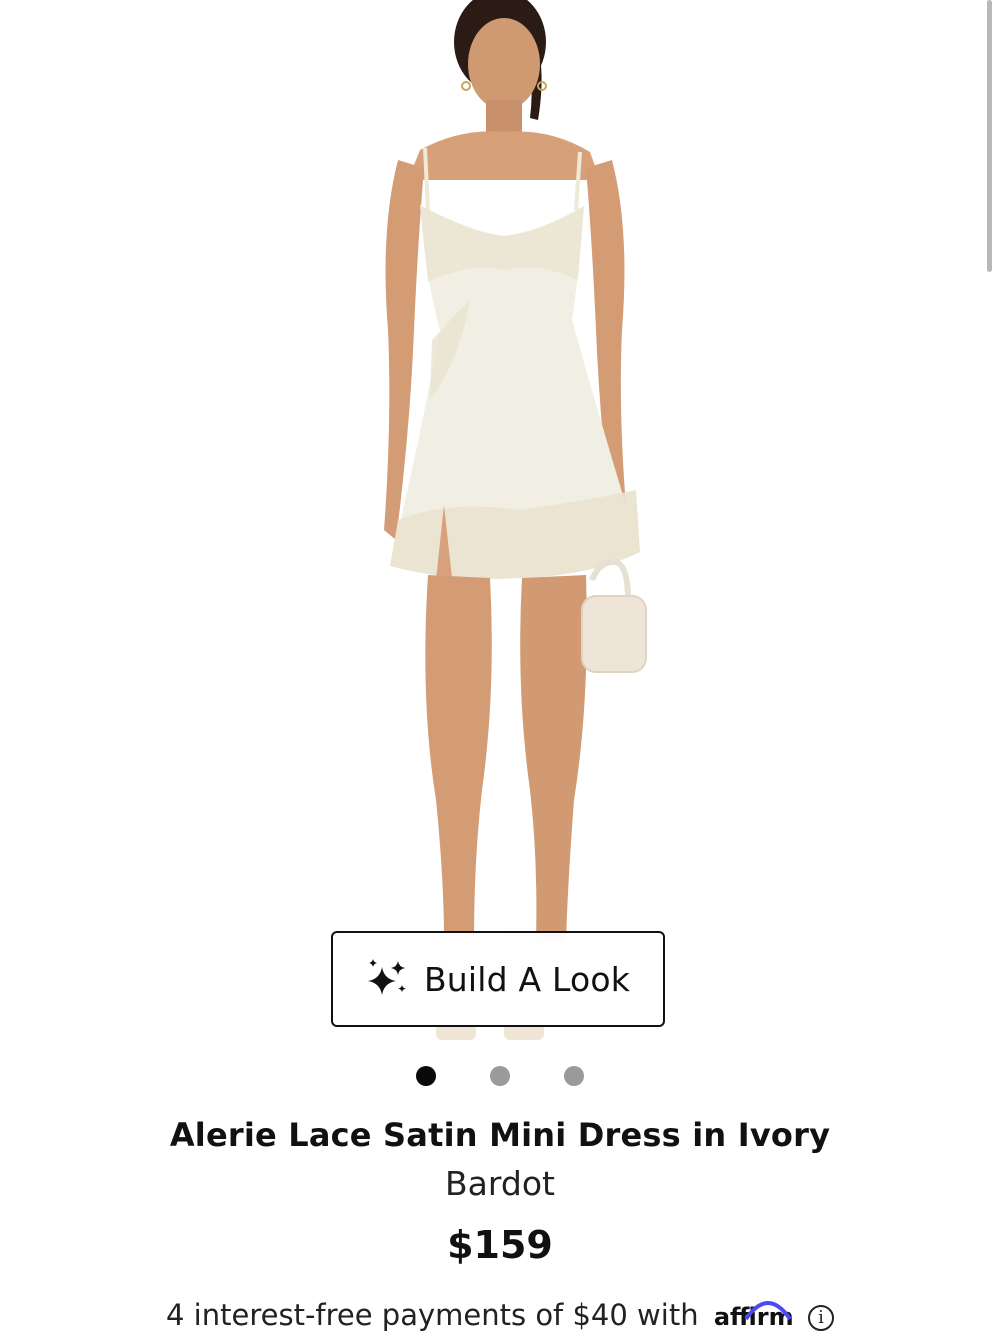  I want to click on financing-text: 4 interest-free payments of $40 with, so click(432, 1315).